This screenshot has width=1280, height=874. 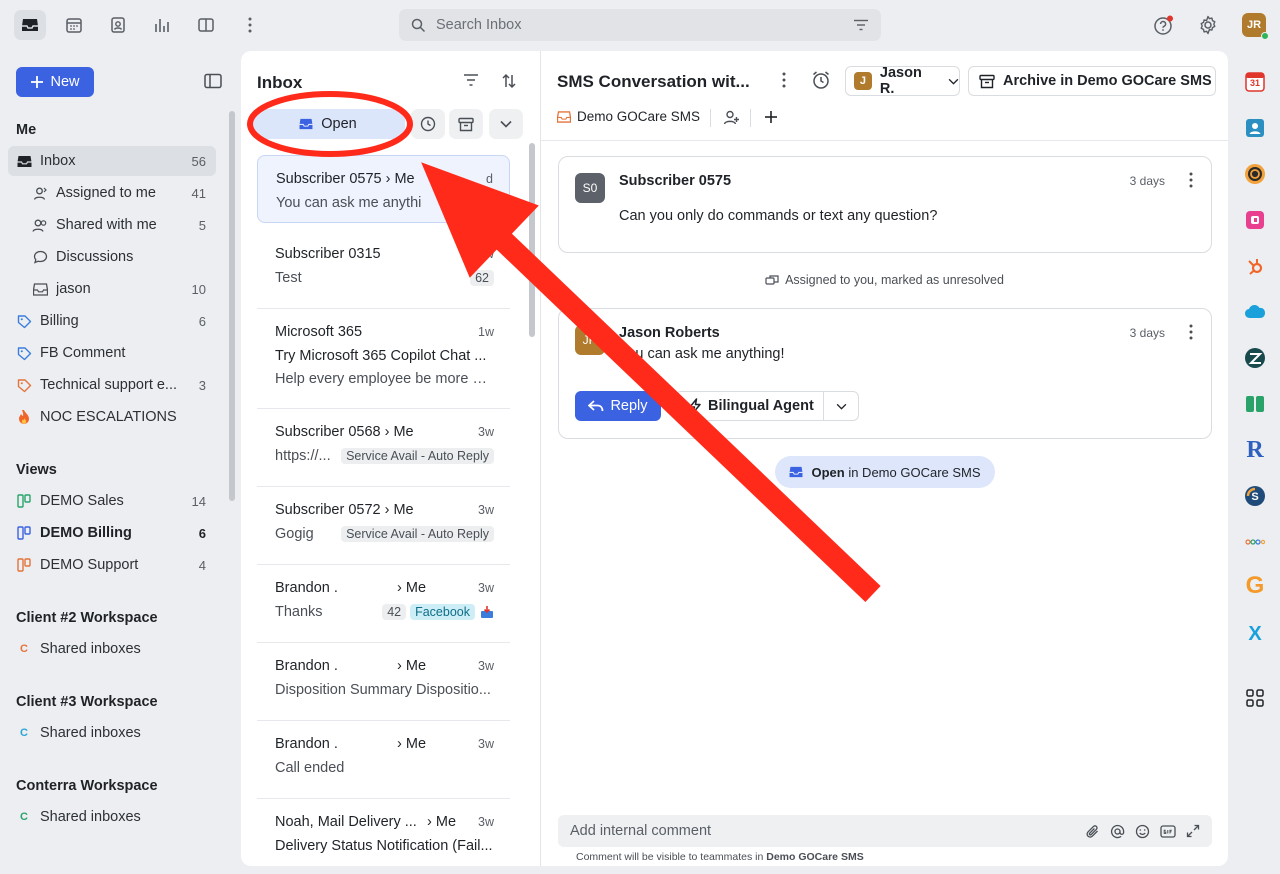 What do you see at coordinates (618, 406) in the screenshot?
I see `reply-button: Reply` at bounding box center [618, 406].